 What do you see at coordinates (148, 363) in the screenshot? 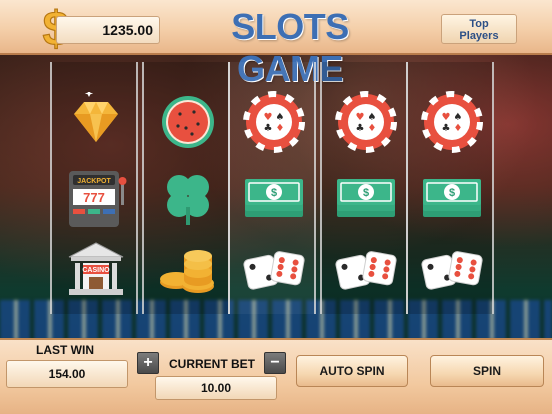
I see `increase-bet-button: +` at bounding box center [148, 363].